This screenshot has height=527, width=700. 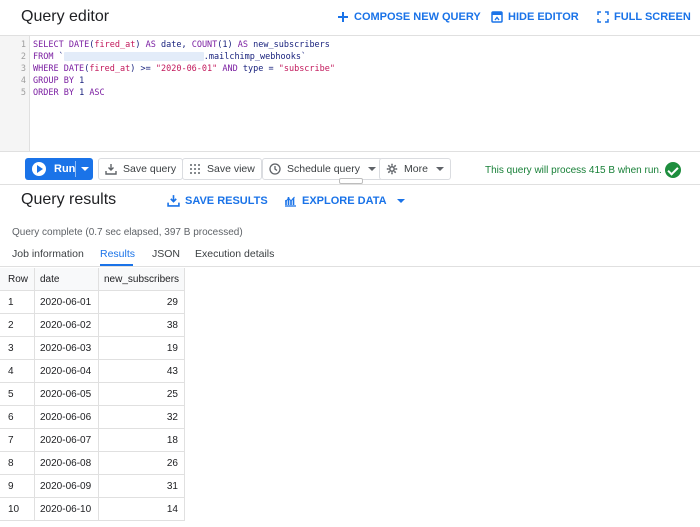 I want to click on download-icon, so click(x=173, y=201).